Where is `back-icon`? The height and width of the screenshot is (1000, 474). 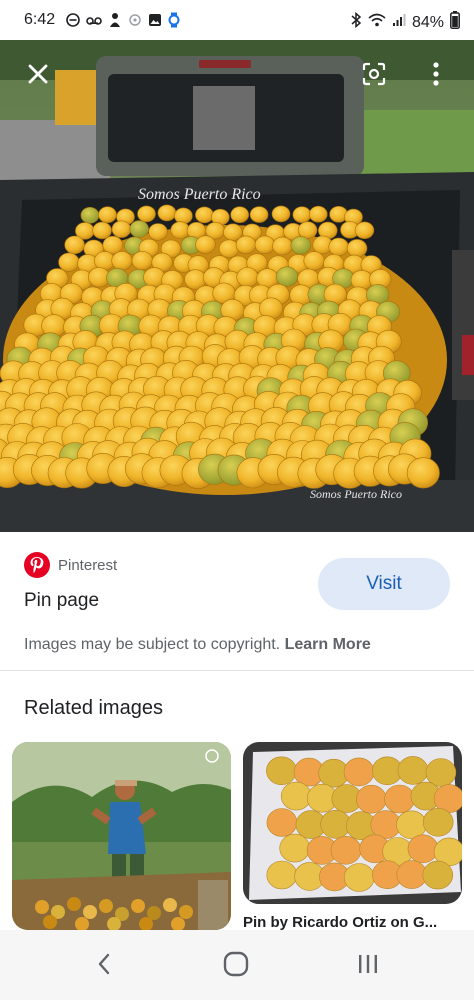 back-icon is located at coordinates (104, 964).